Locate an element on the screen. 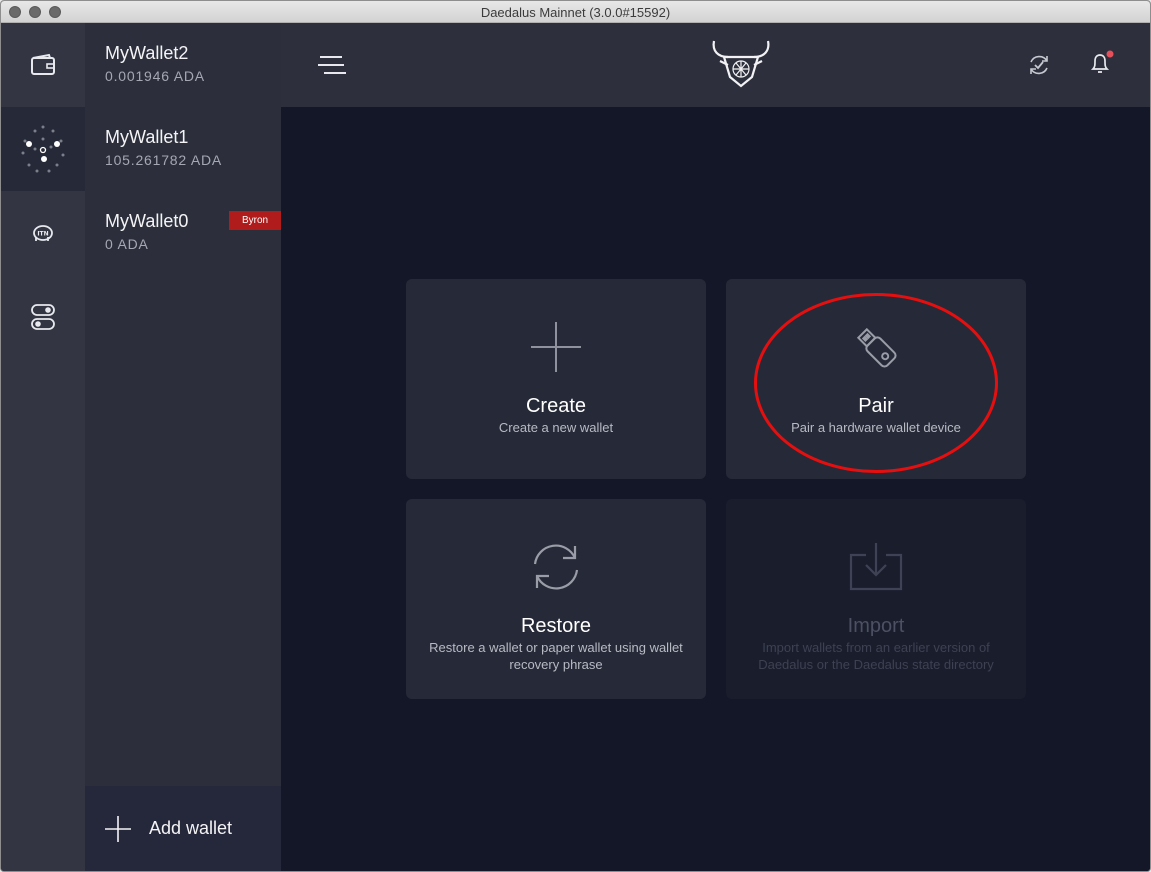 This screenshot has width=1151, height=872. top-bar is located at coordinates (715, 65).